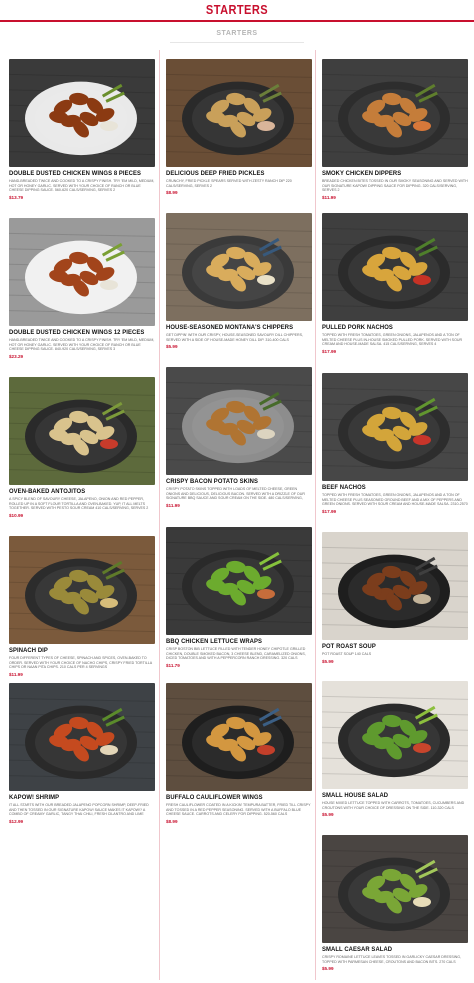 Image resolution: width=474 pixels, height=983 pixels. What do you see at coordinates (357, 327) in the screenshot?
I see `menu-item-name: PULLED PORK NACHOS` at bounding box center [357, 327].